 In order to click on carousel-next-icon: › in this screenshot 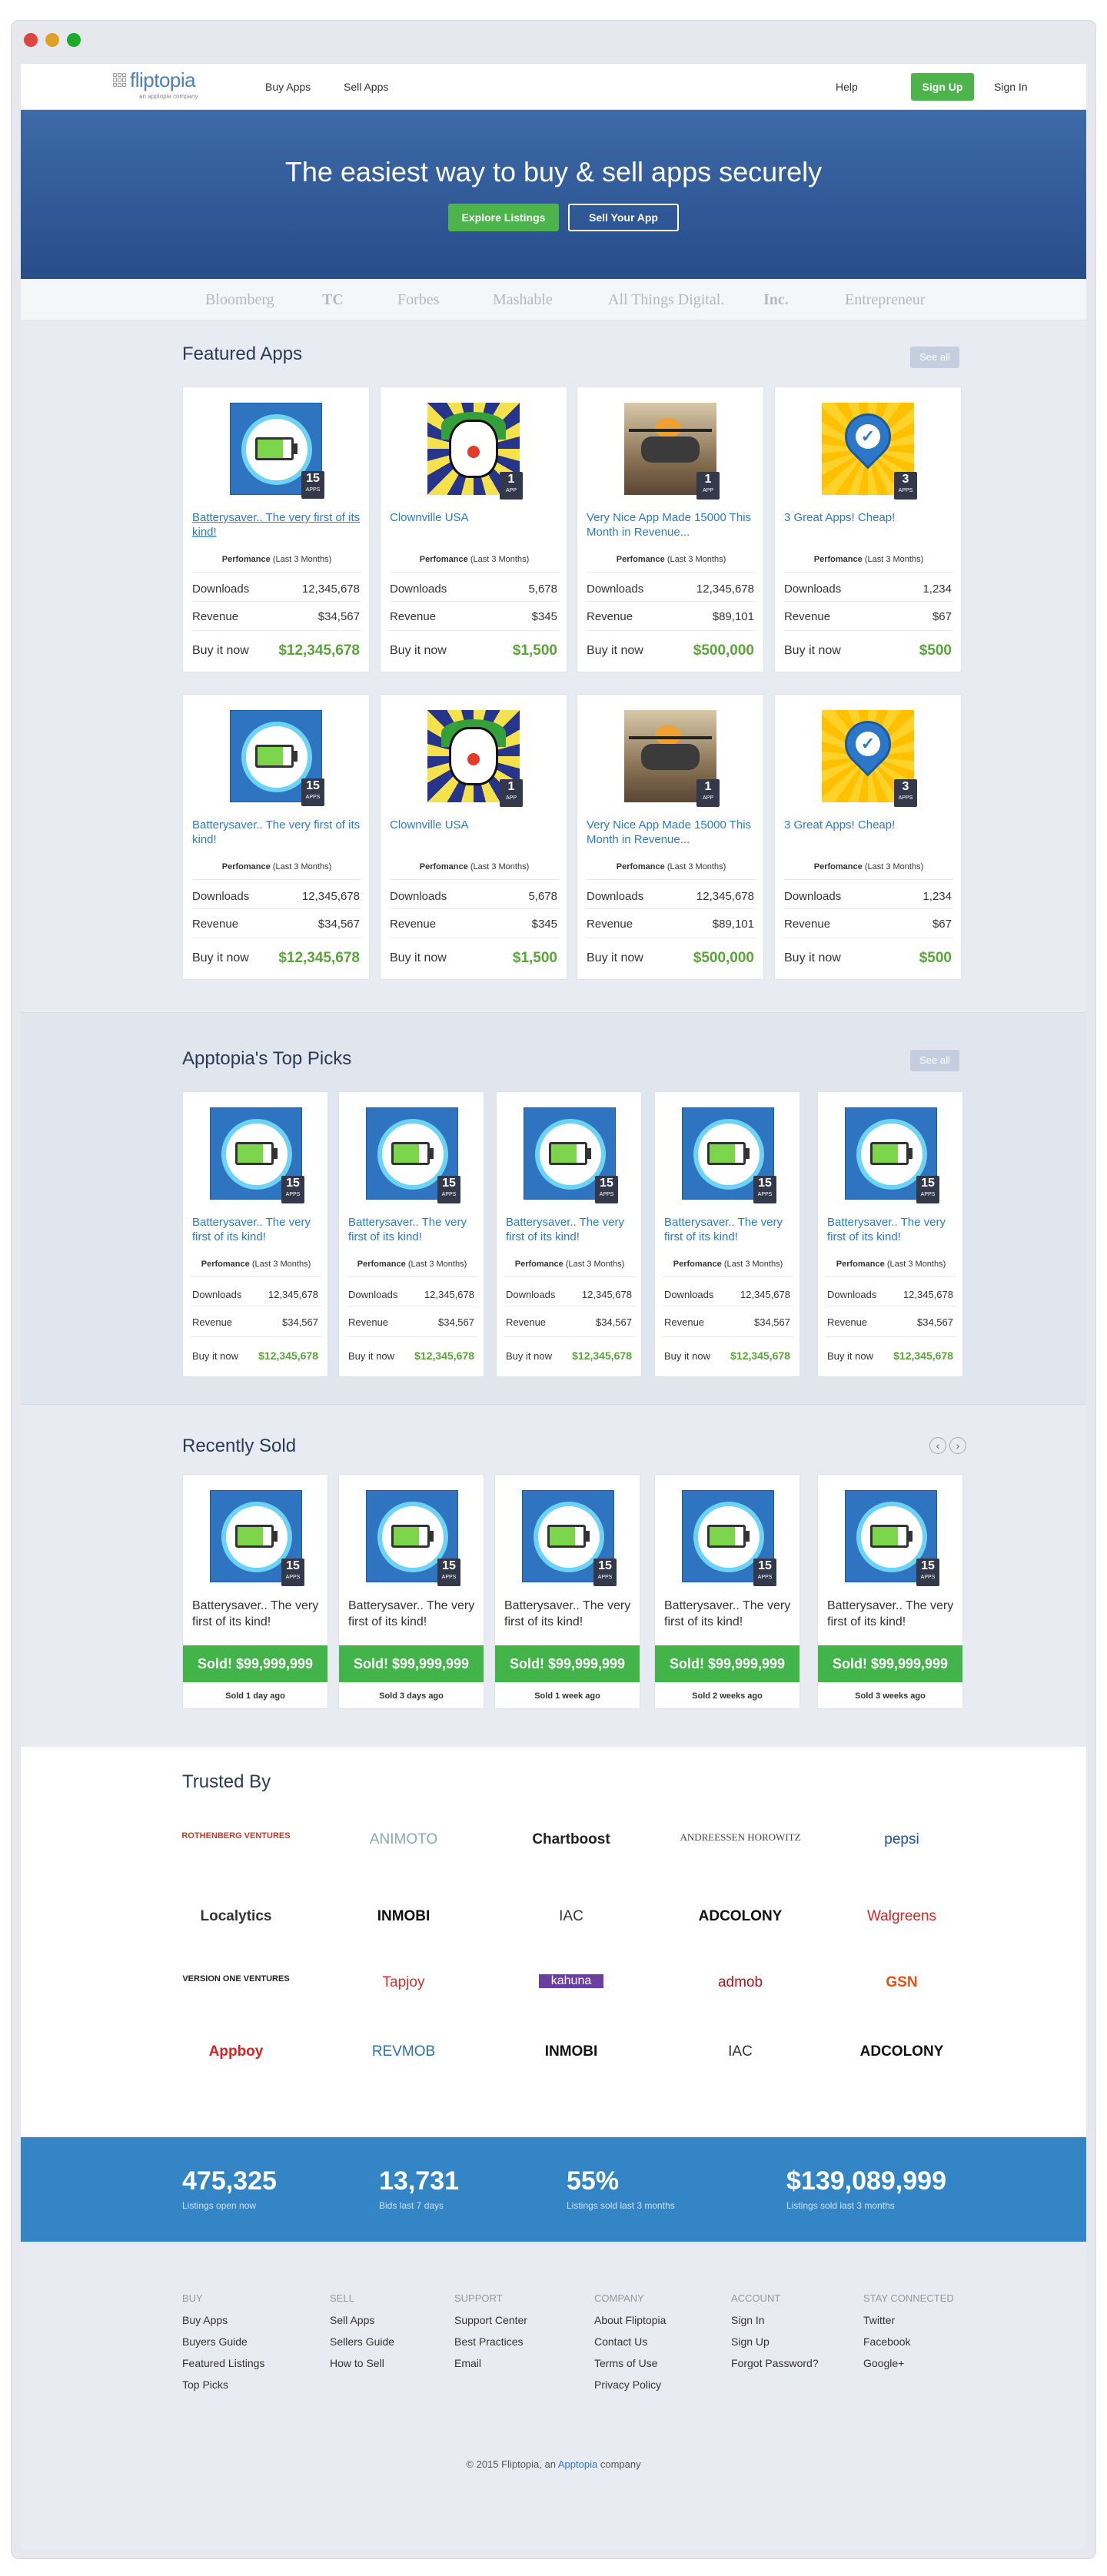, I will do `click(957, 1445)`.